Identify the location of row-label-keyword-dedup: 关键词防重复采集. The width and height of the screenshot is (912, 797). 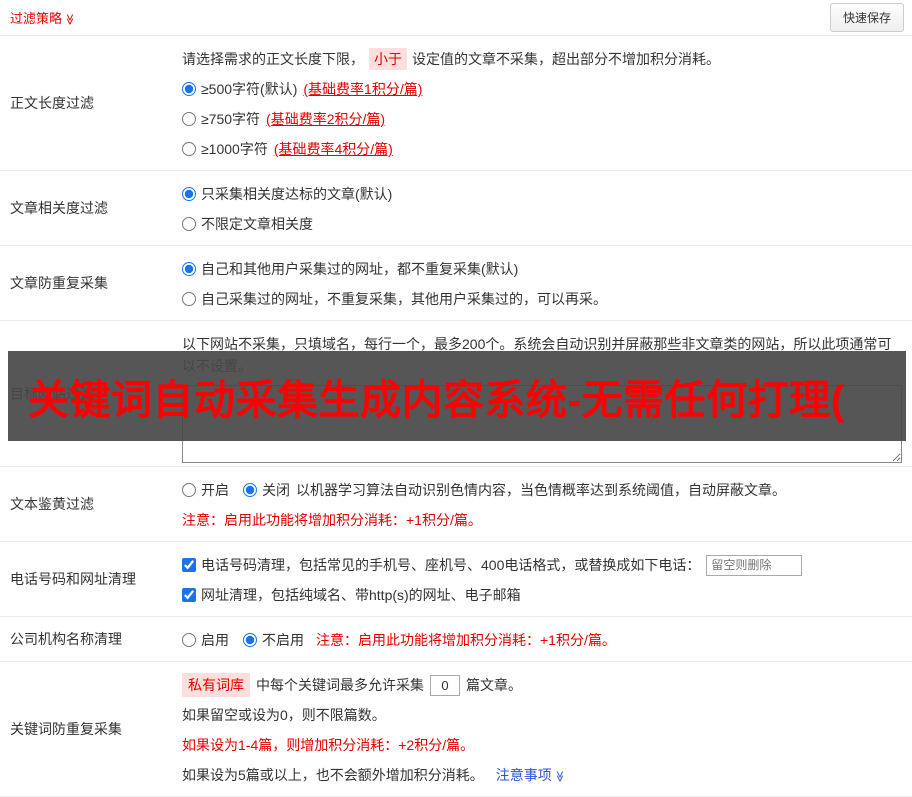
(66, 729).